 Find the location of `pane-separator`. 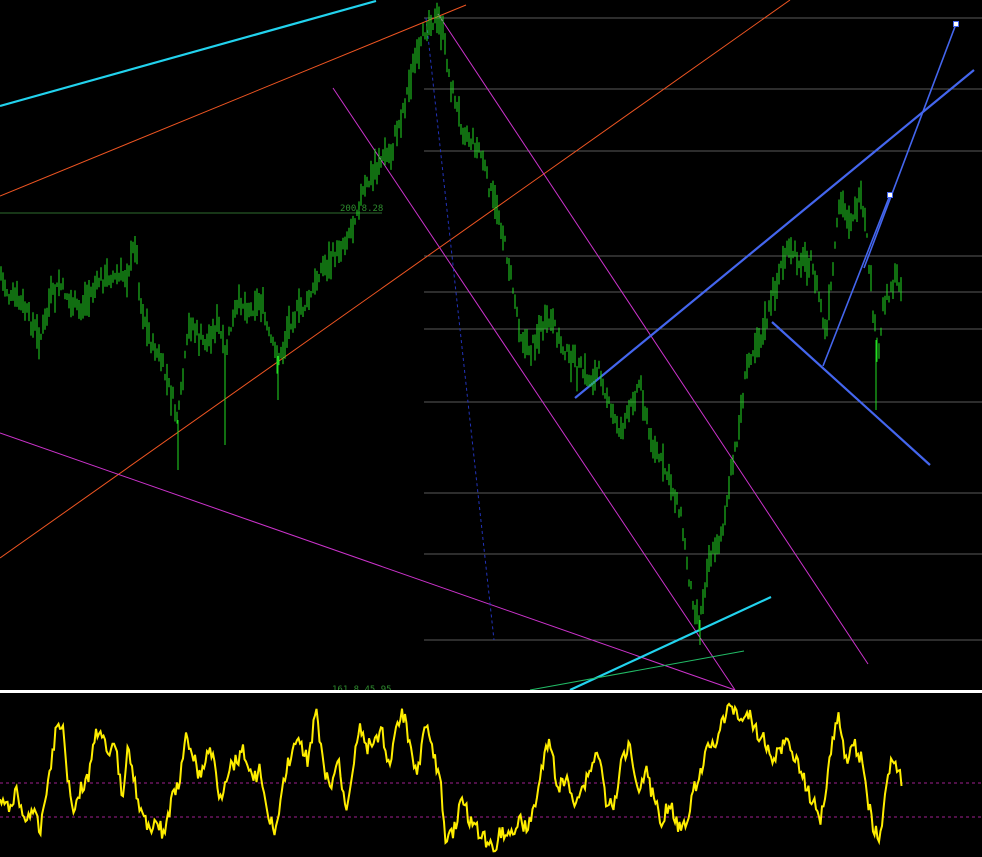

pane-separator is located at coordinates (491, 691).